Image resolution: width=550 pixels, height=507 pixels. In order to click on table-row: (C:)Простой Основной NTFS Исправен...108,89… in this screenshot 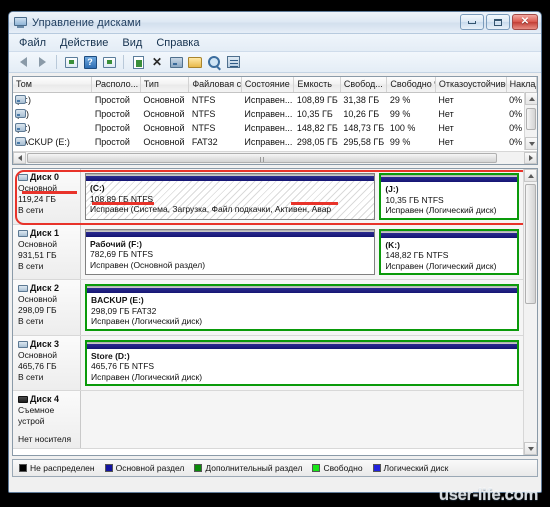, I will do `click(275, 99)`.